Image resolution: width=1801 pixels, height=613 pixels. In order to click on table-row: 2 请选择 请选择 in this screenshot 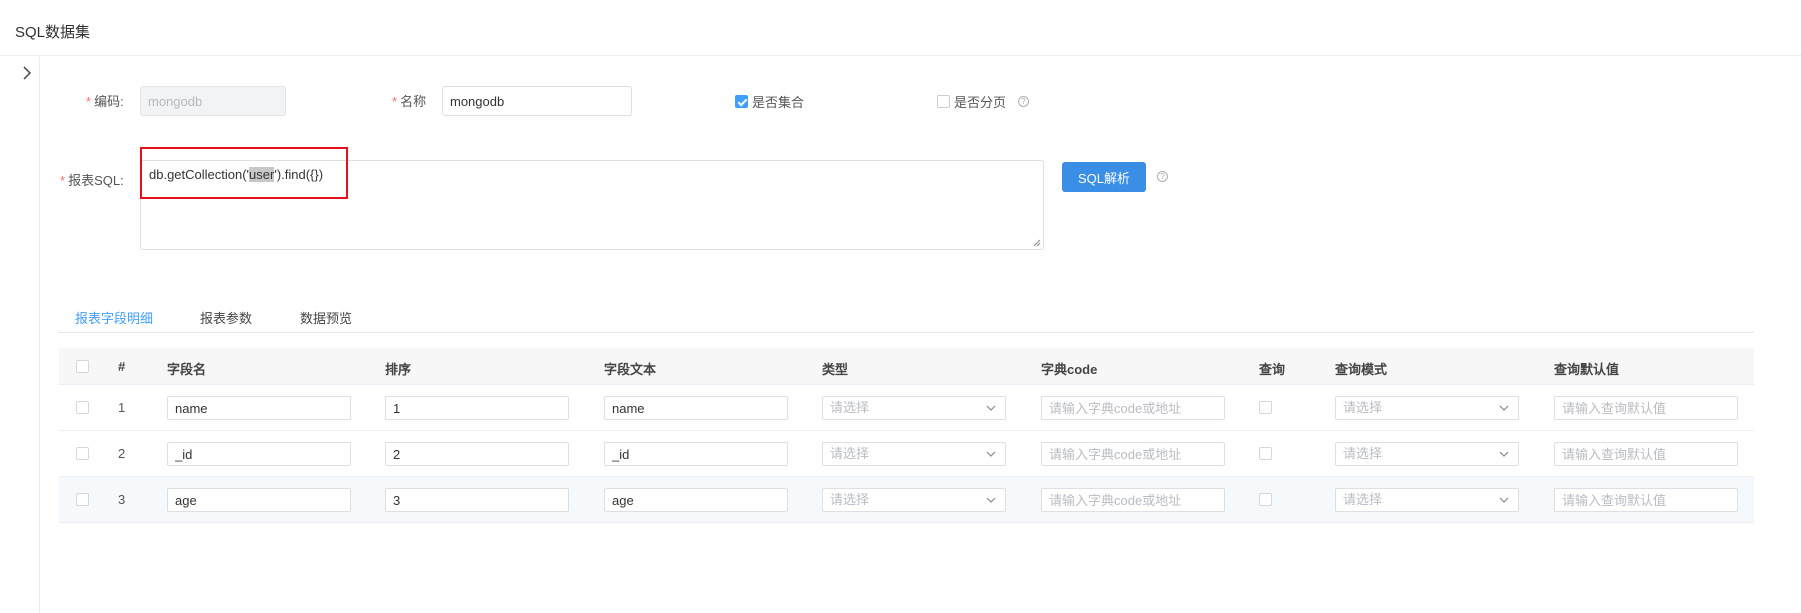, I will do `click(906, 454)`.